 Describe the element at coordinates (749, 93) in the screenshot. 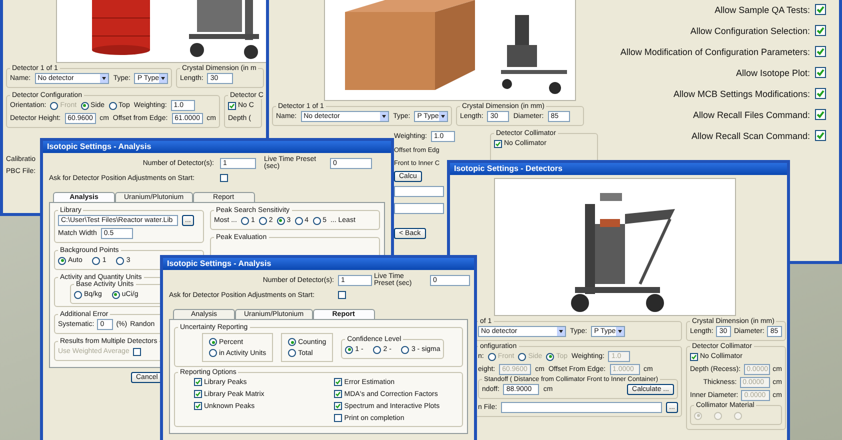

I see `permission-checkbox: Allow MCB Settings Modifications:` at that location.